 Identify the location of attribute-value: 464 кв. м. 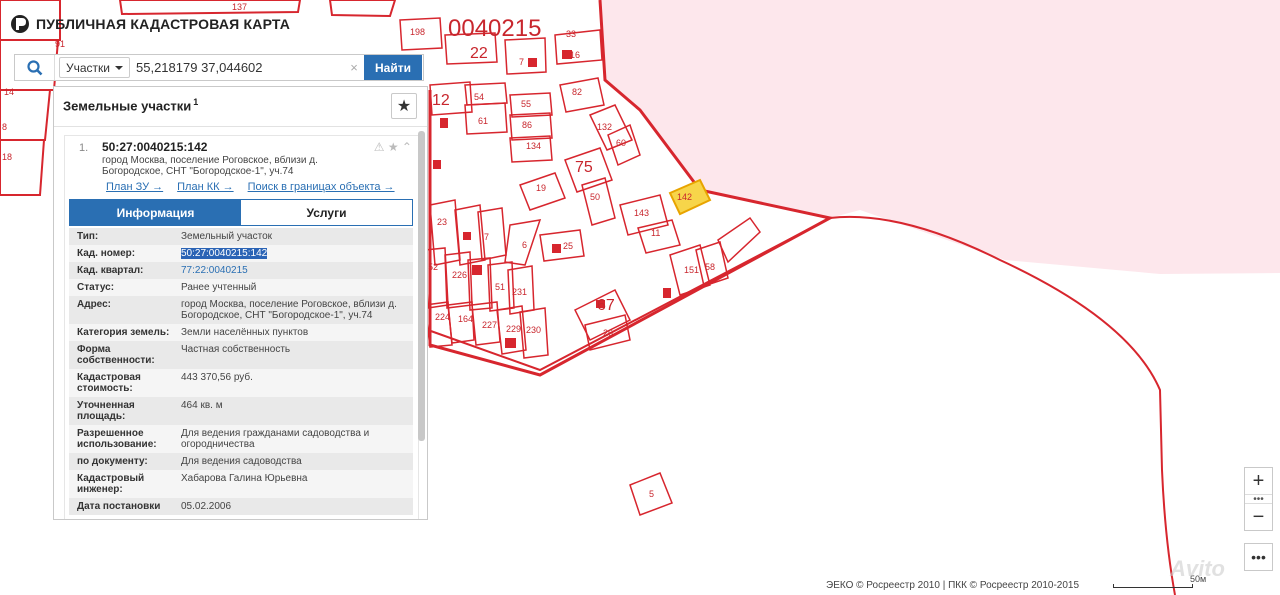
(202, 405).